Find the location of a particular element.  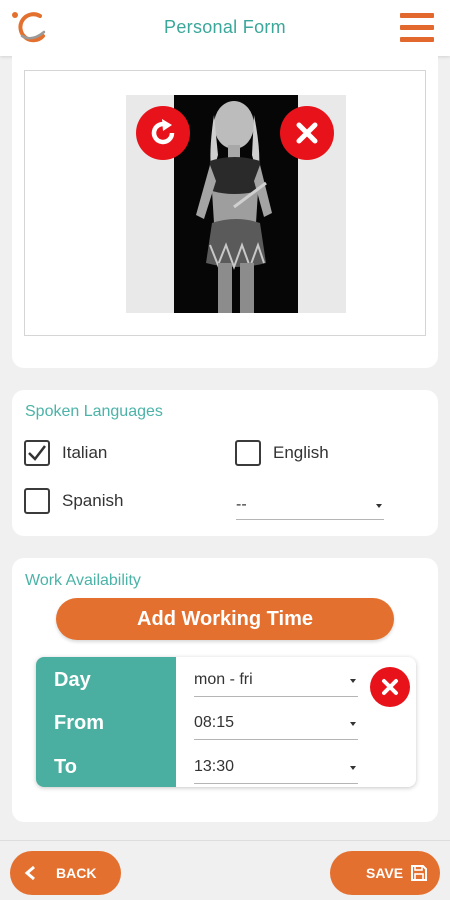

page-title: Personal Form is located at coordinates (225, 27).